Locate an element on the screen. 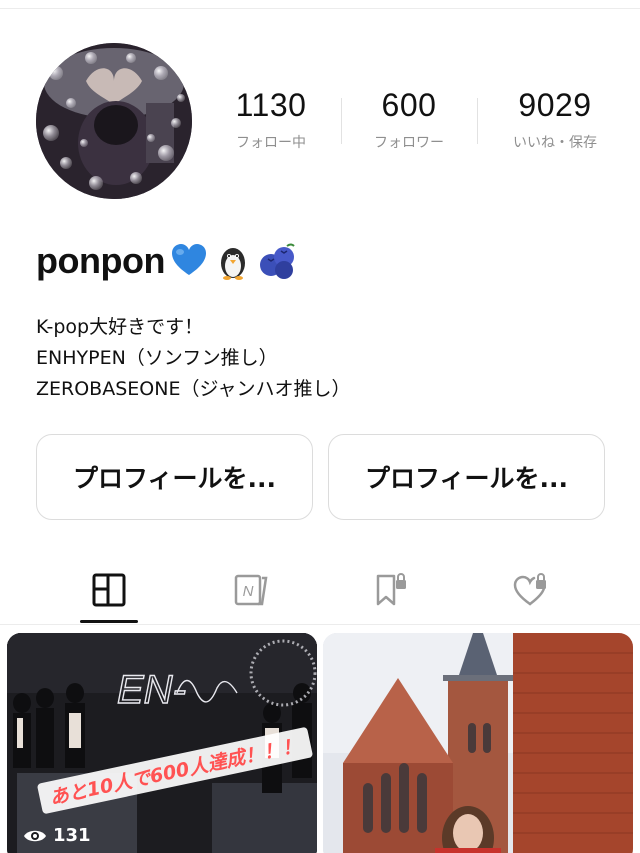 The height and width of the screenshot is (853, 640). likes-stat: 9029 いいね・保存 is located at coordinates (555, 119).